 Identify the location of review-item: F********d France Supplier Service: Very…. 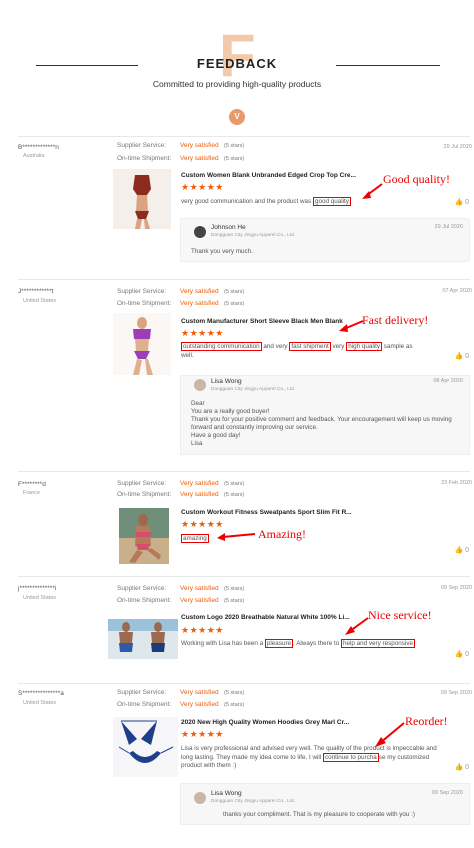
(237, 523).